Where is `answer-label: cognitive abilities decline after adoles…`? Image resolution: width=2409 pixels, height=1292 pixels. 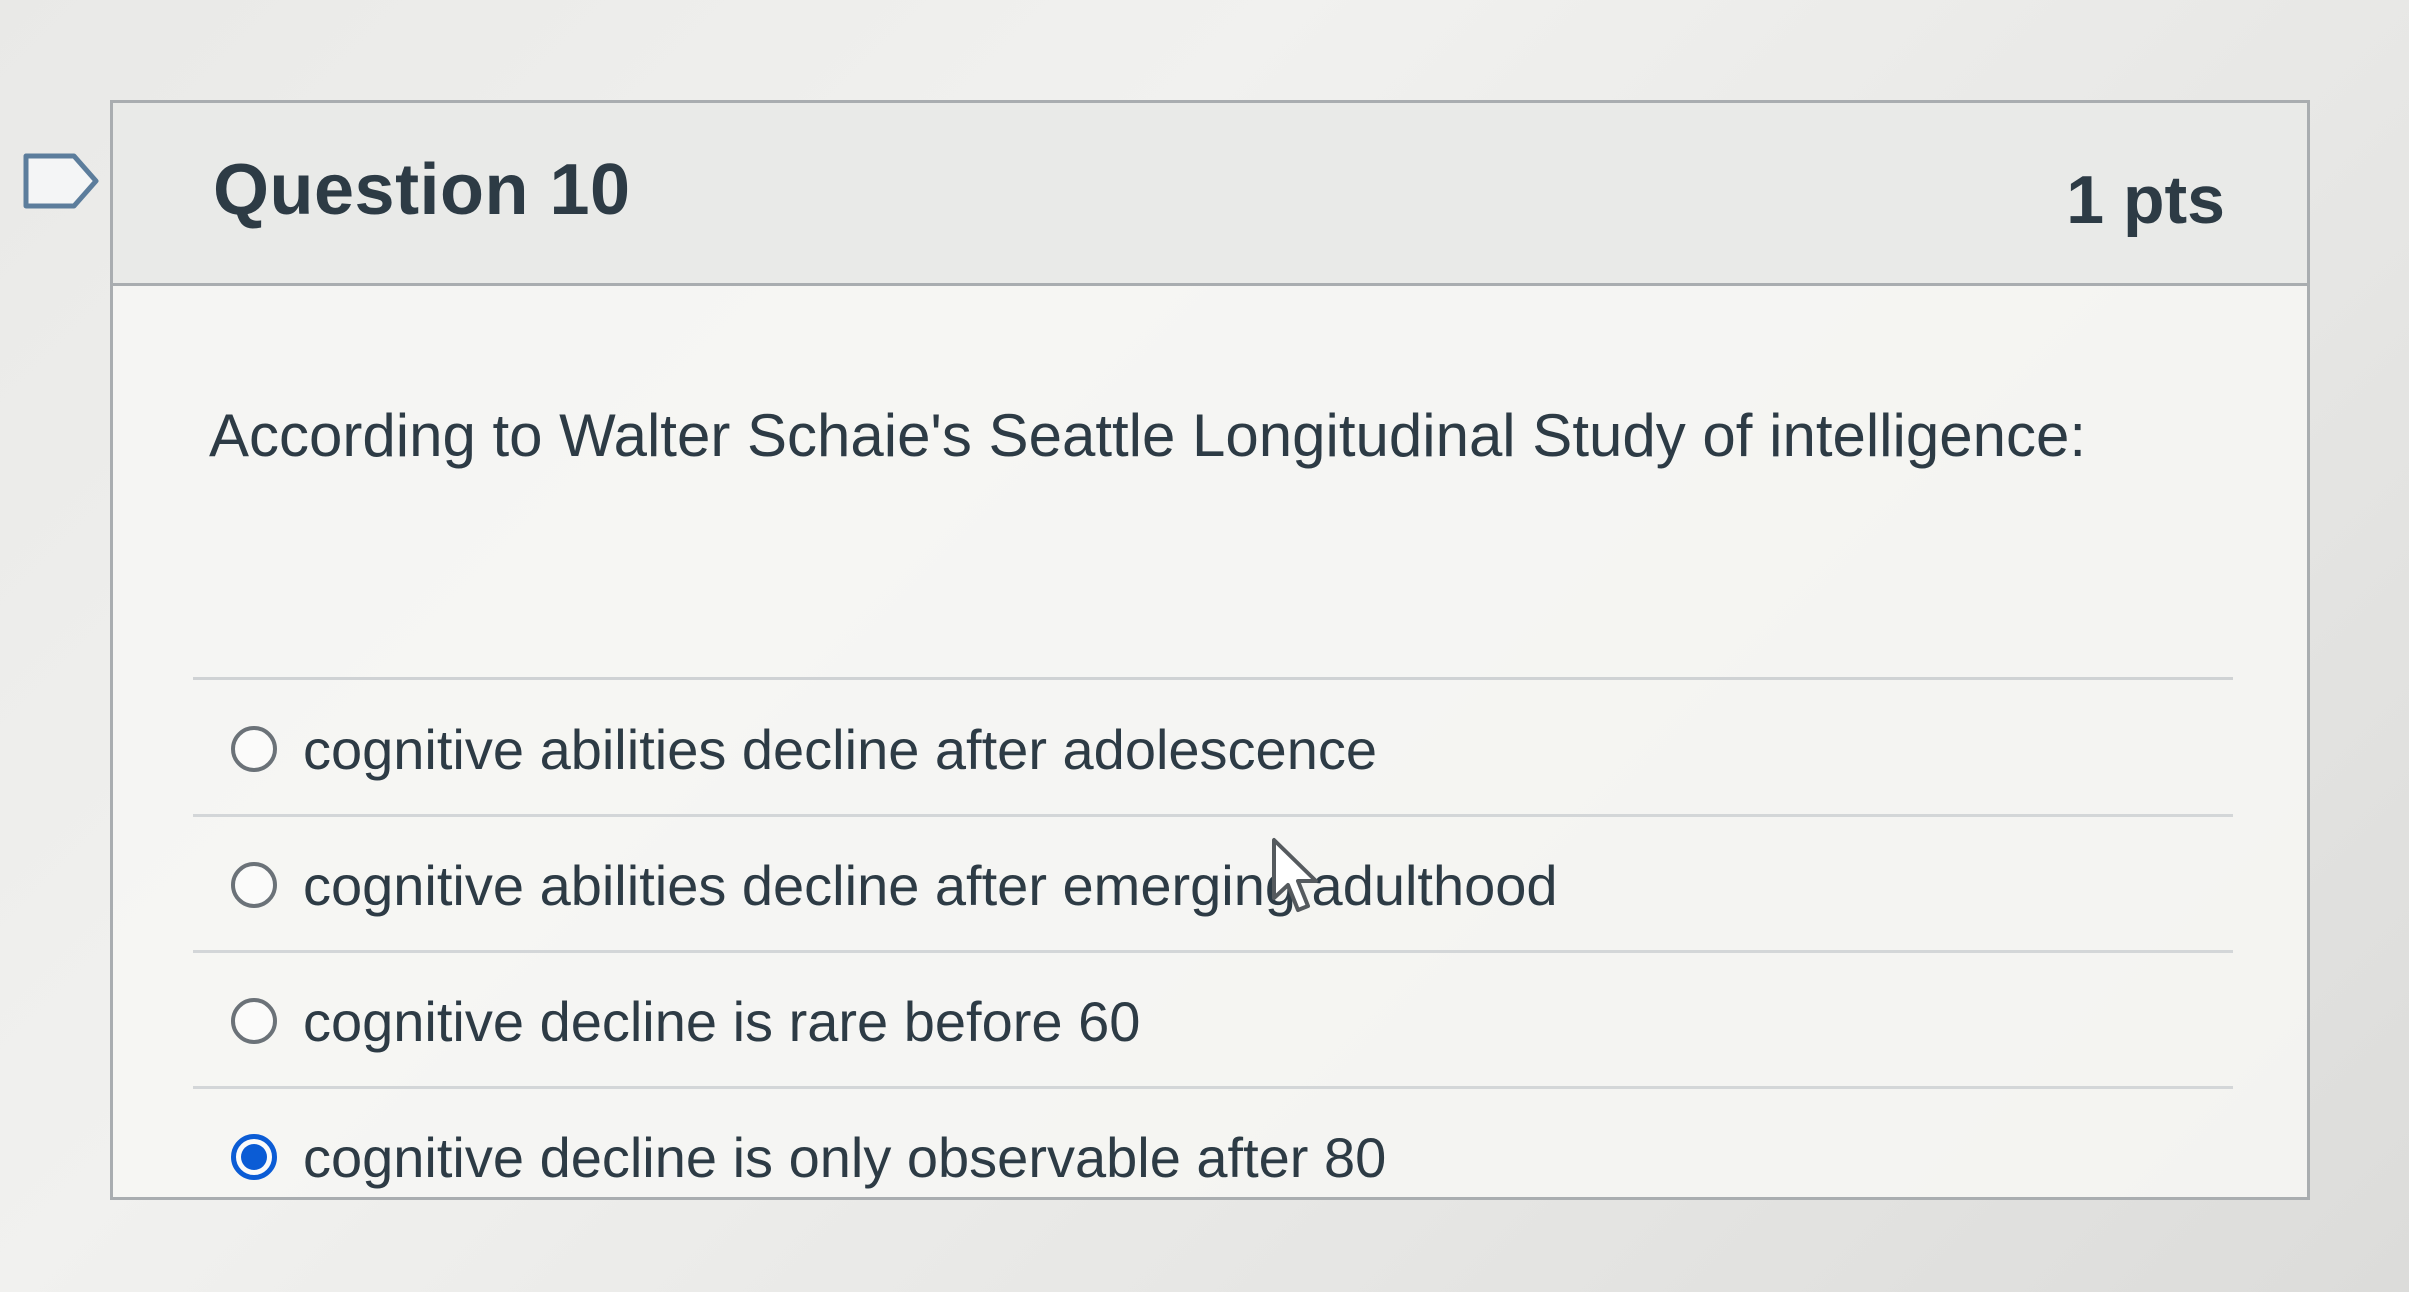 answer-label: cognitive abilities decline after adoles… is located at coordinates (840, 749).